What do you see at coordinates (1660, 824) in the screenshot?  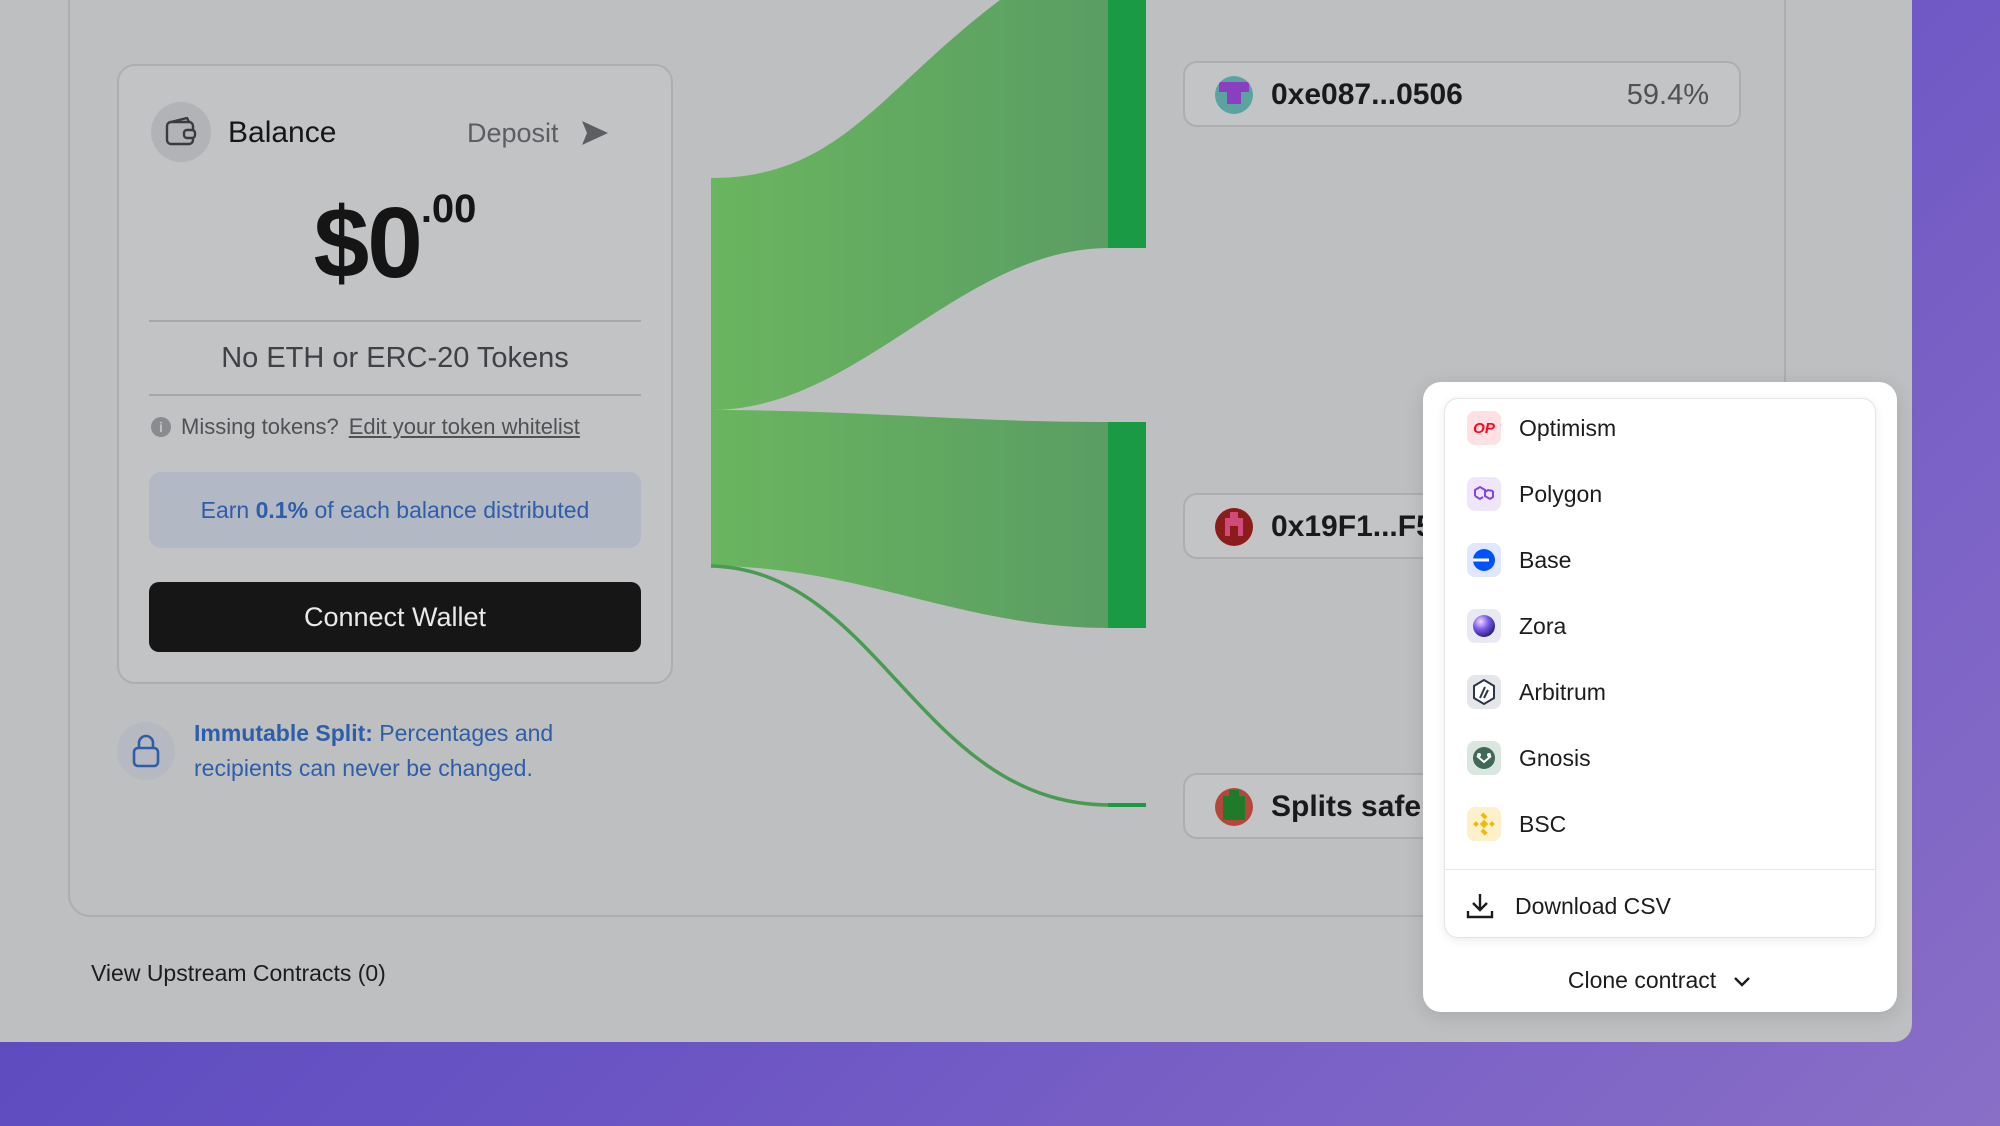 I see `menu-item-bsc: BSC` at bounding box center [1660, 824].